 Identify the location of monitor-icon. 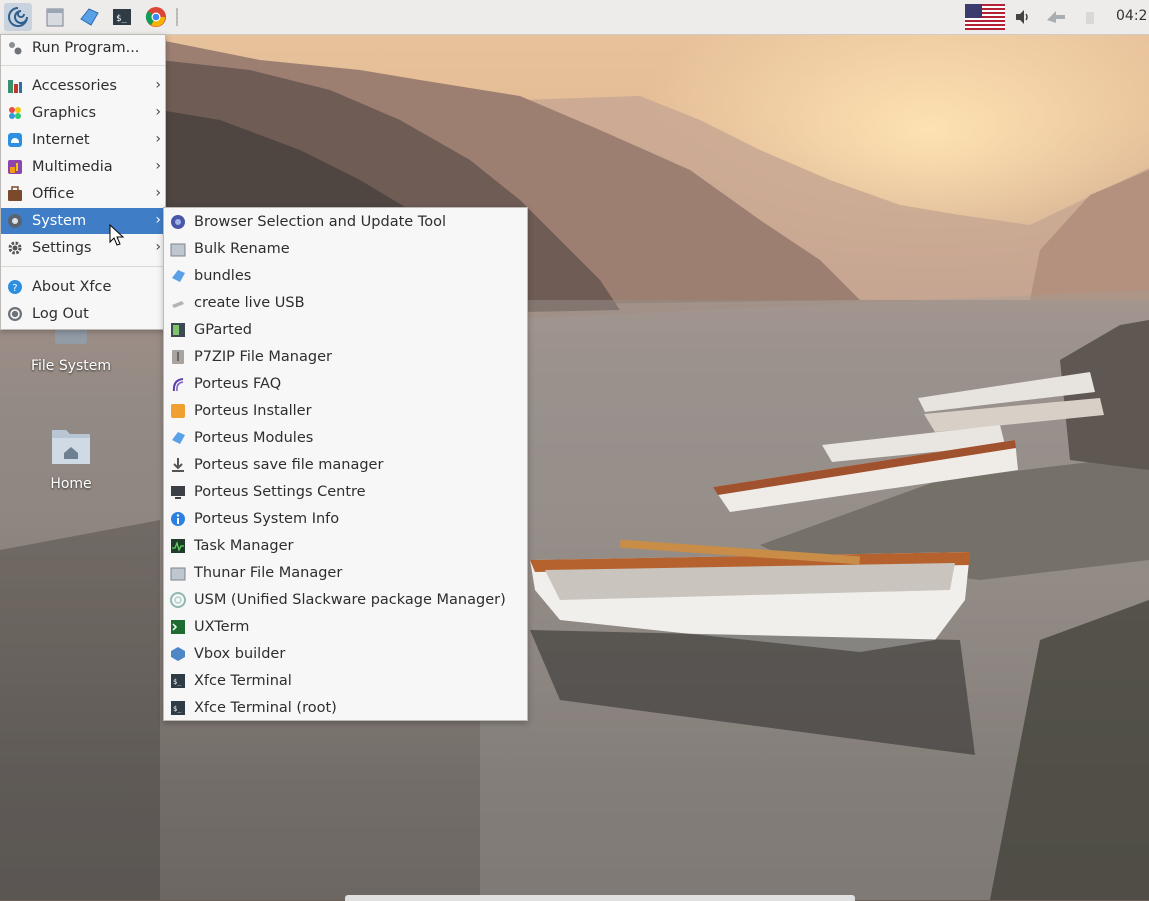
(178, 492).